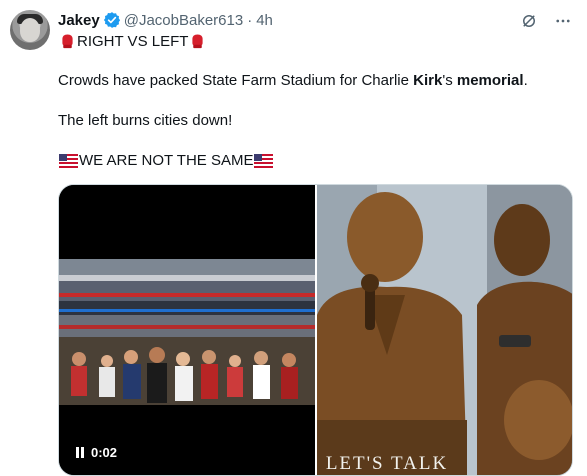 This screenshot has height=476, width=587. What do you see at coordinates (104, 452) in the screenshot?
I see `video-time: 0:02` at bounding box center [104, 452].